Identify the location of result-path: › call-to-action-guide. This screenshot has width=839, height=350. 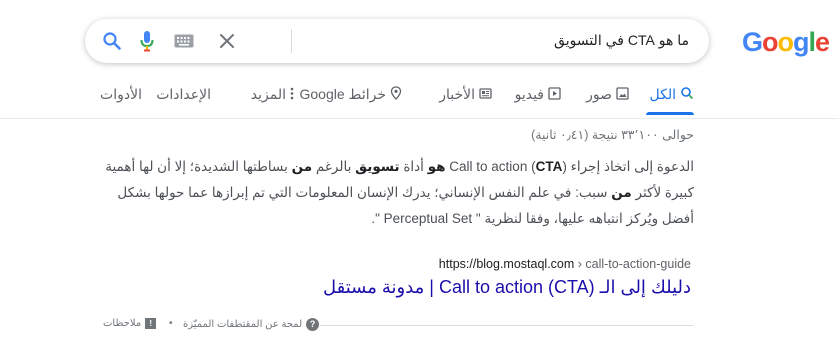
(632, 264).